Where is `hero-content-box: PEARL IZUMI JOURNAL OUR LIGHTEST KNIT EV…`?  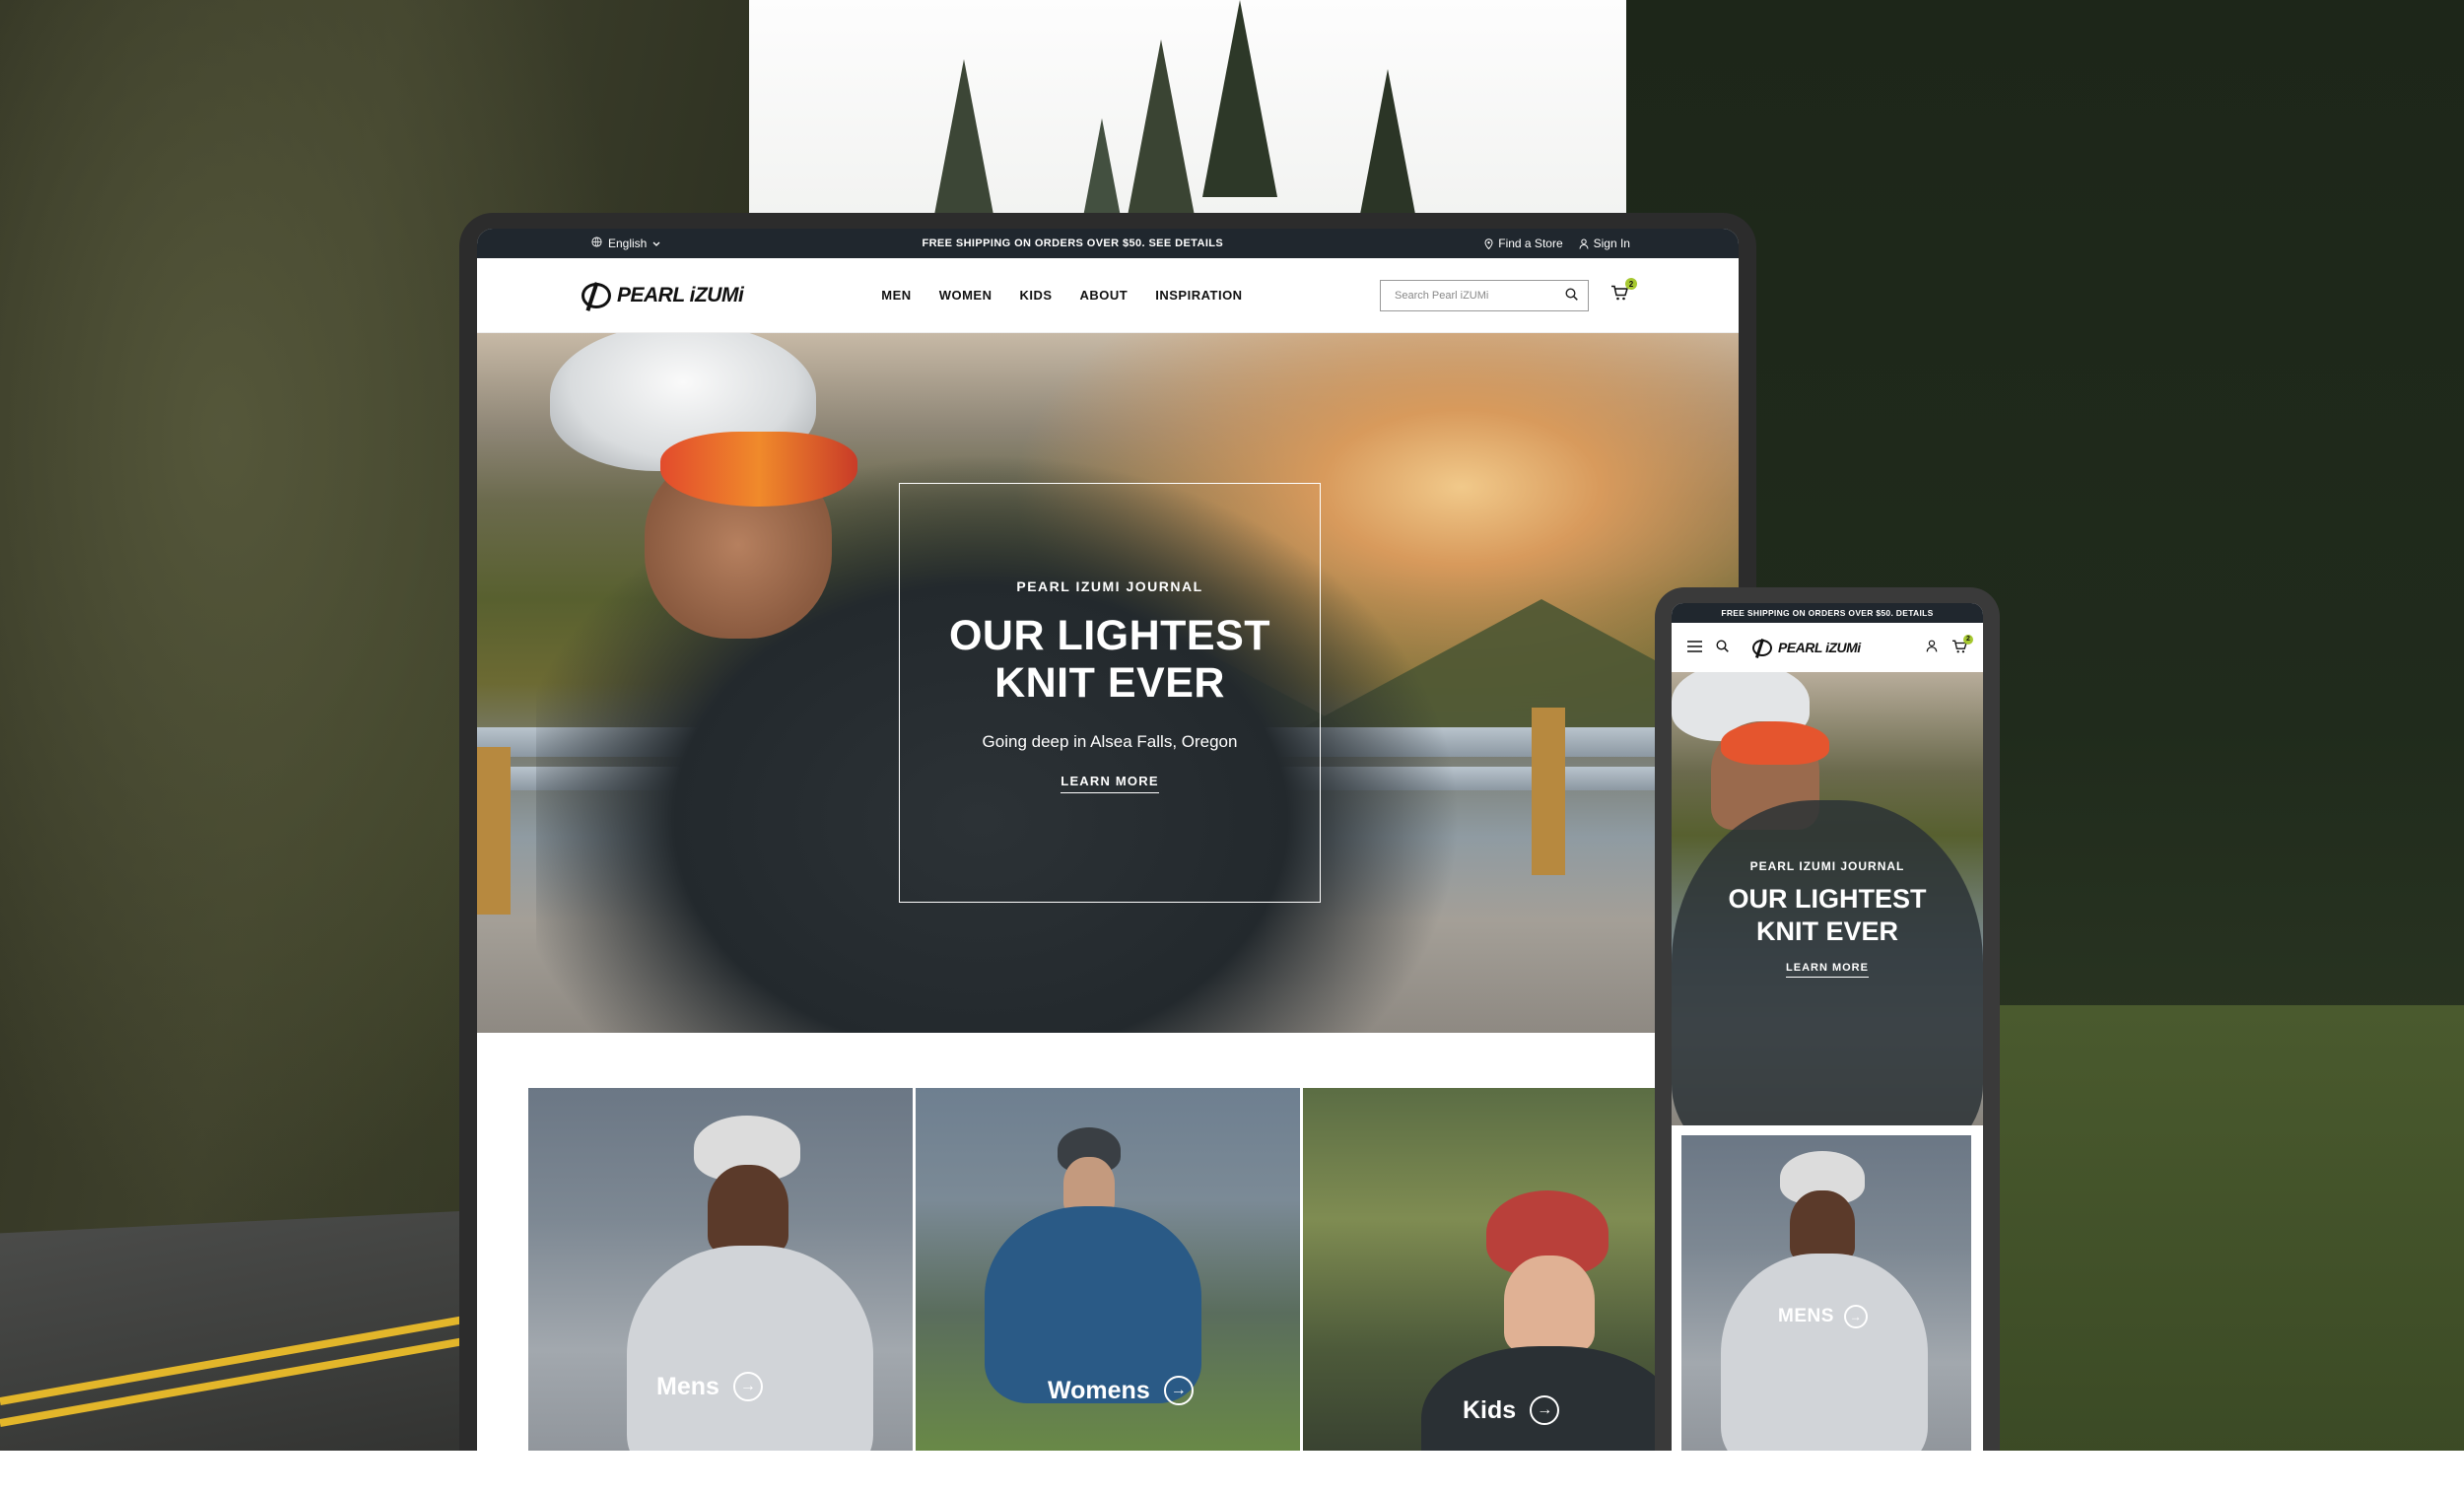
hero-content-box: PEARL IZUMI JOURNAL OUR LIGHTEST KNIT EV… is located at coordinates (1110, 693).